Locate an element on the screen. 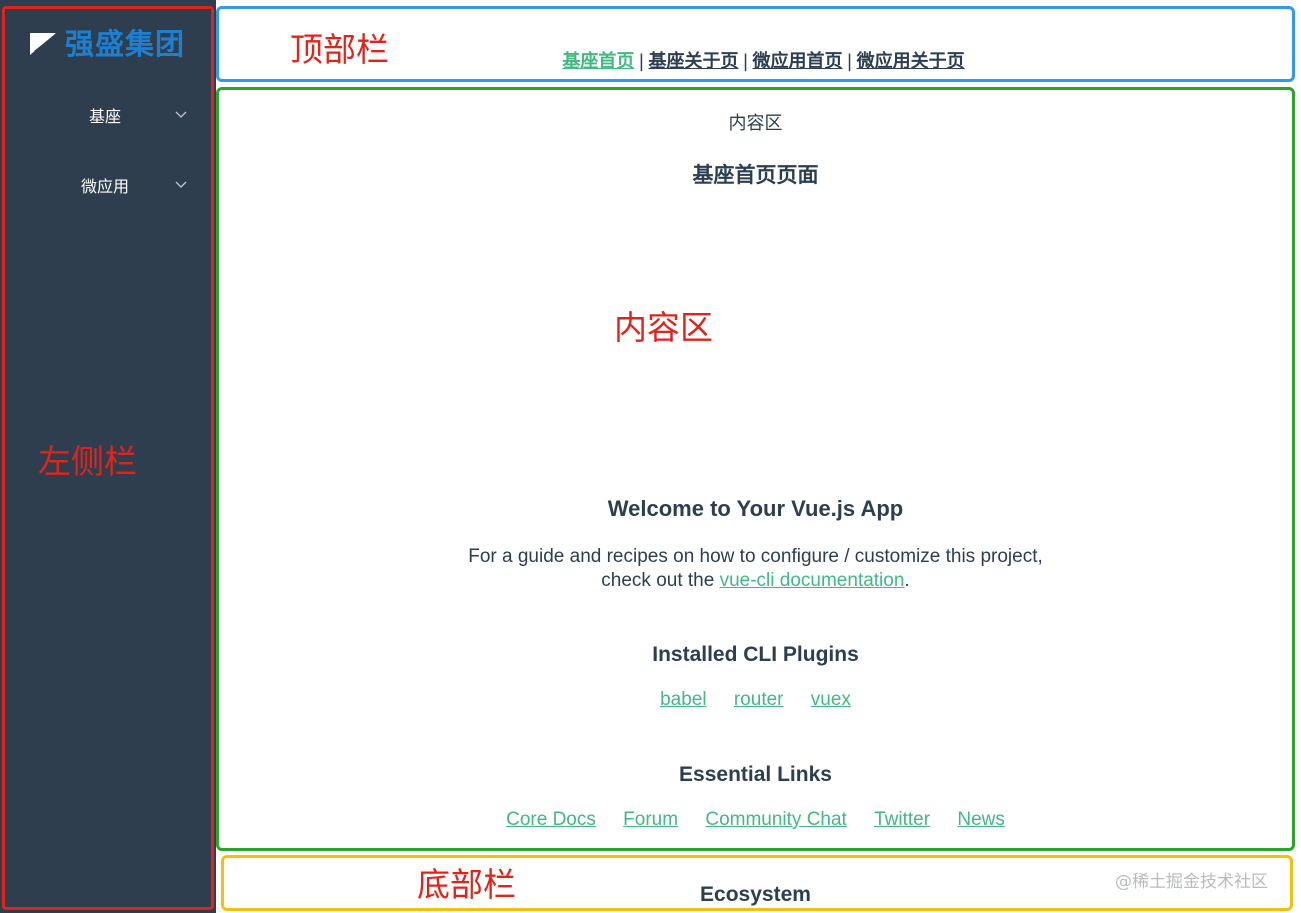 The width and height of the screenshot is (1301, 913). link-core-docs: Core Docs is located at coordinates (551, 819).